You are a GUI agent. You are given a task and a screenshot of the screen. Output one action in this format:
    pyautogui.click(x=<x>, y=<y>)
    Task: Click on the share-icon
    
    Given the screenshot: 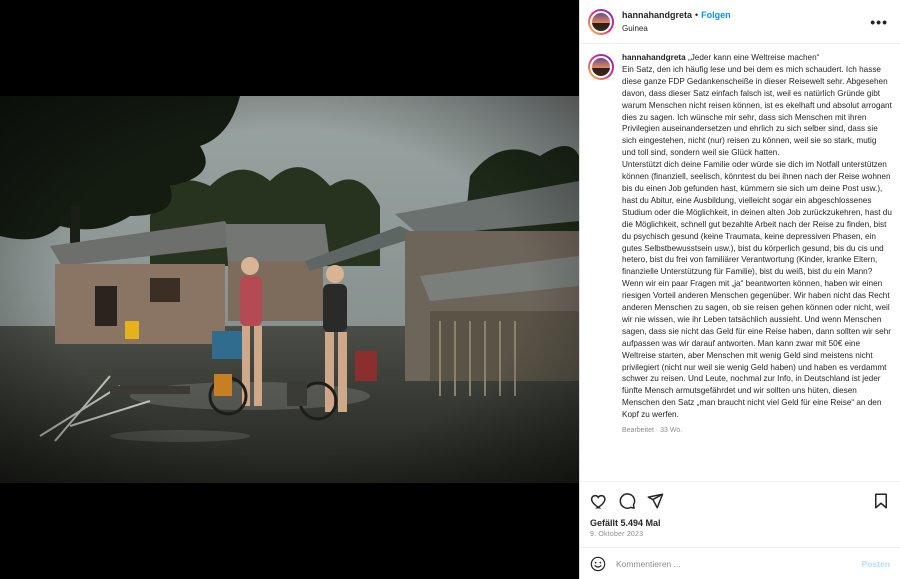 What is the action you would take?
    pyautogui.click(x=655, y=501)
    